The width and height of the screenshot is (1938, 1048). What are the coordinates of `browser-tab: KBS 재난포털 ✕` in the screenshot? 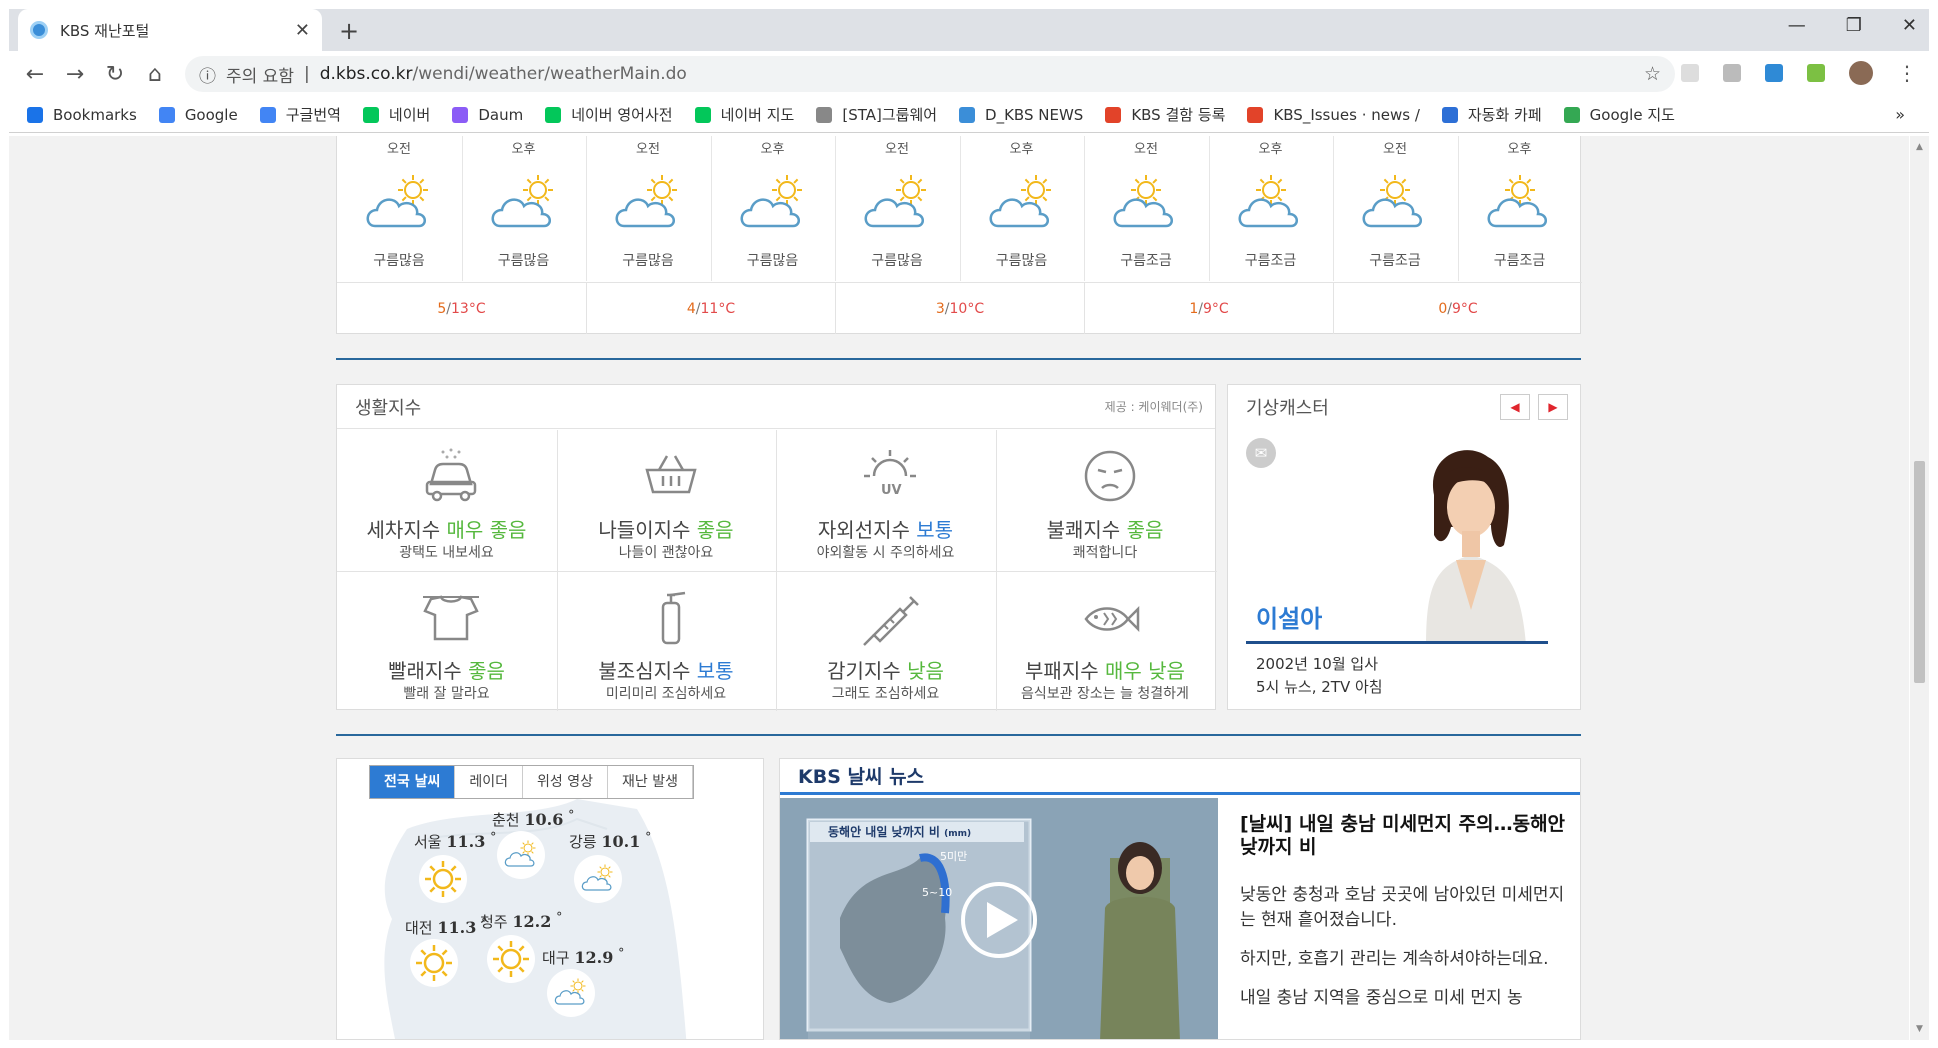 It's located at (170, 30).